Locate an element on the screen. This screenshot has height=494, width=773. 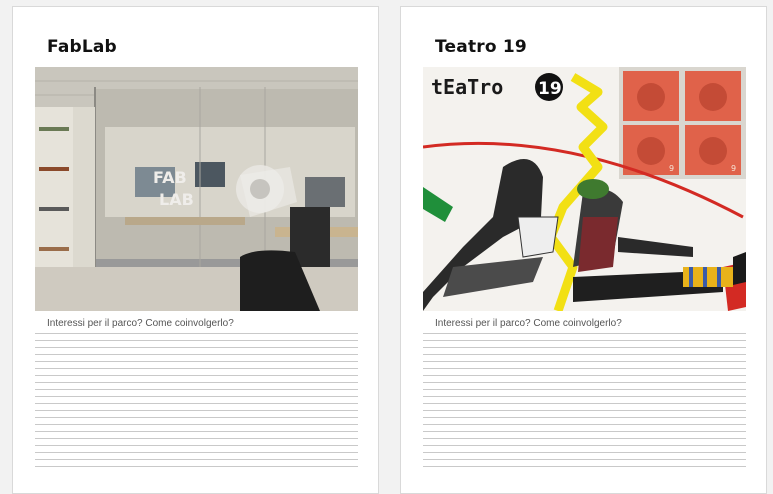
page-title: Teatro 19 is located at coordinates (481, 47).